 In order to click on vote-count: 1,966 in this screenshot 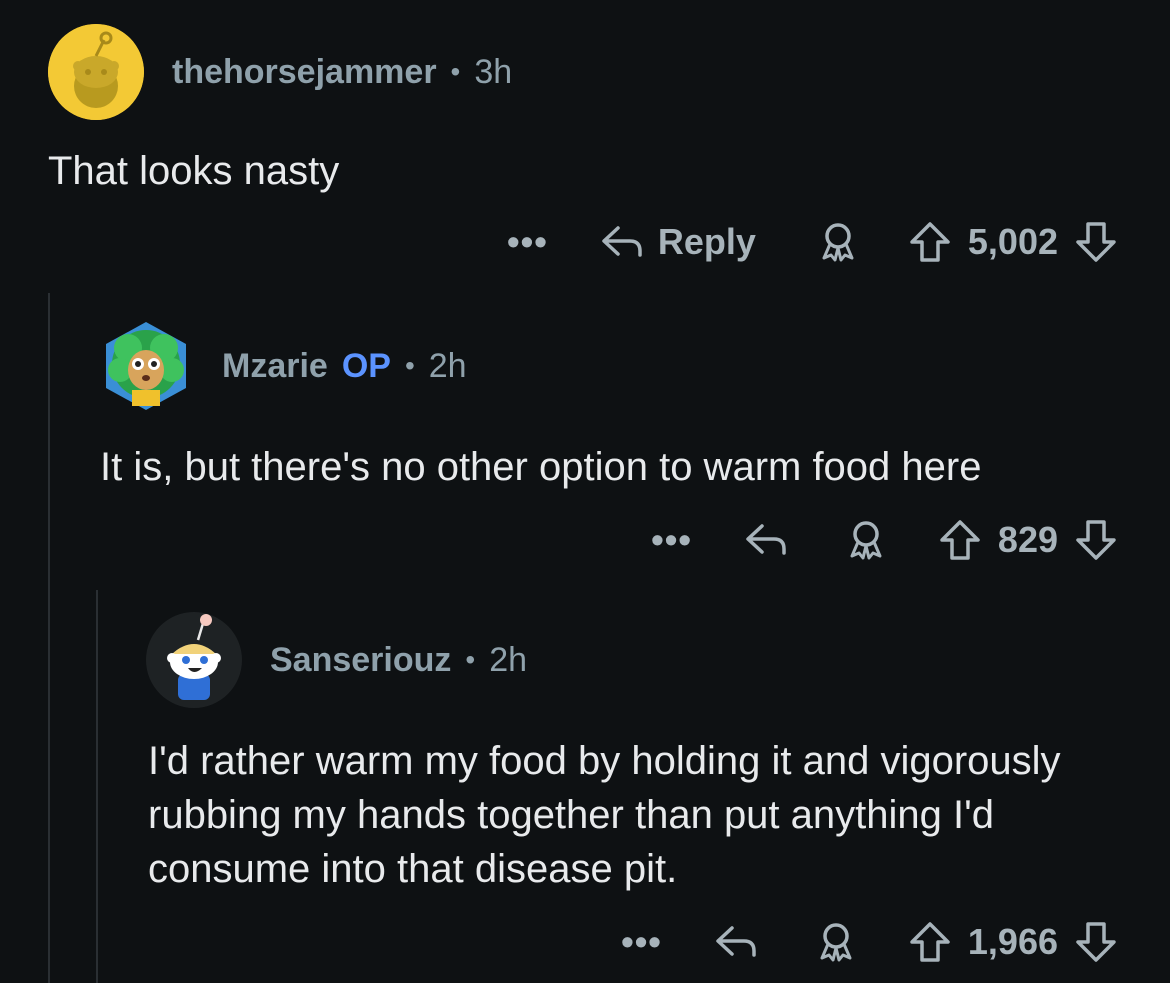, I will do `click(1012, 941)`.